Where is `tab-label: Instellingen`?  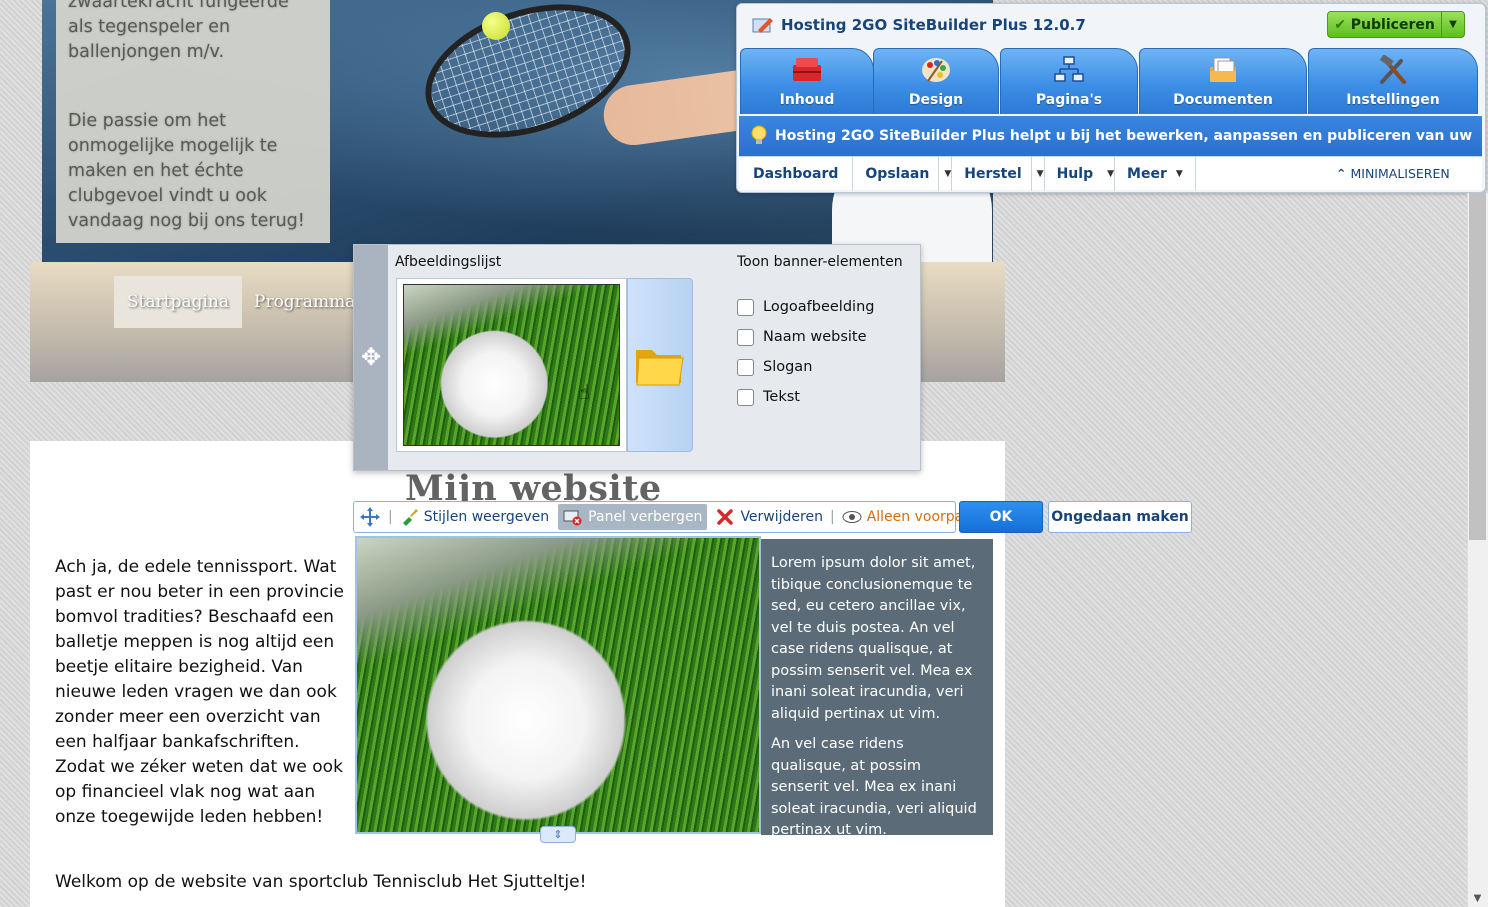
tab-label: Instellingen is located at coordinates (1393, 100).